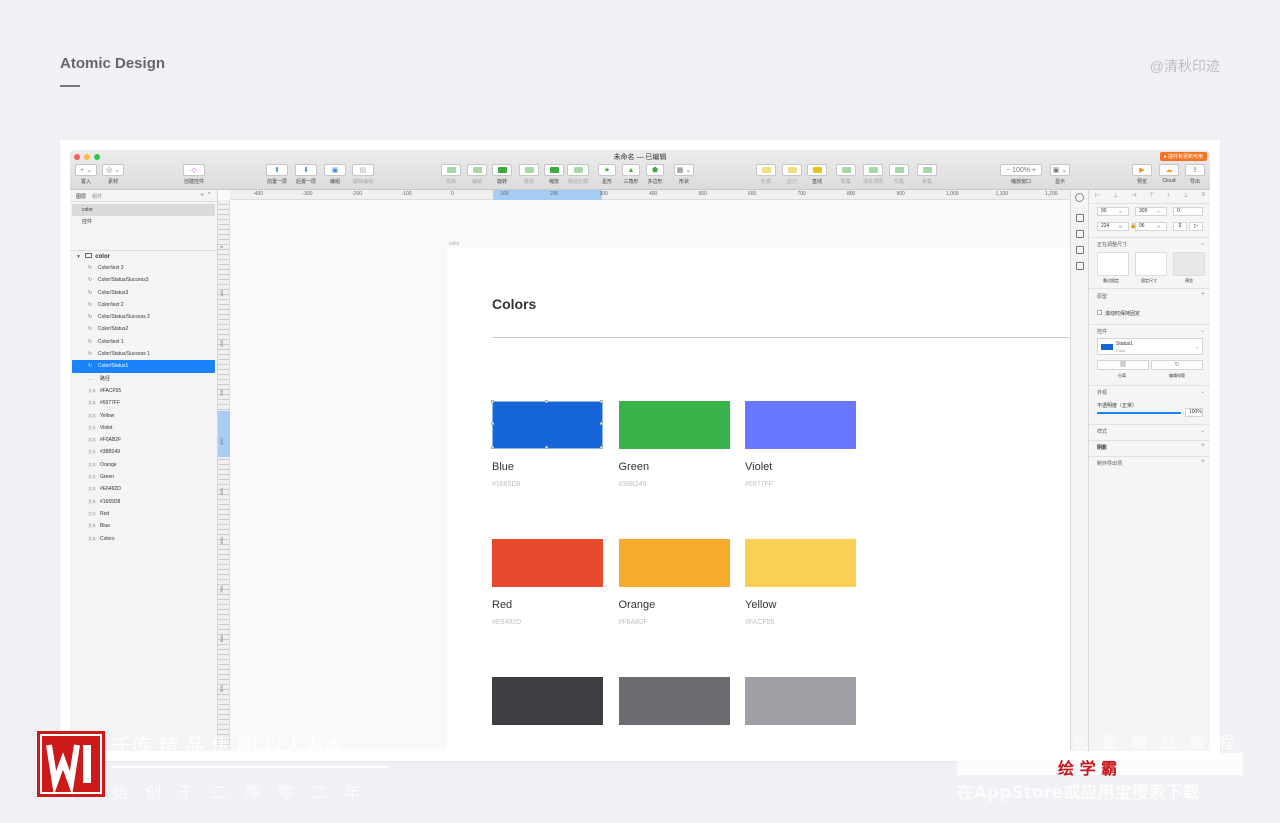 This screenshot has height=823, width=1280. What do you see at coordinates (143, 489) in the screenshot?
I see `layer-item: 文本 #E6492D` at bounding box center [143, 489].